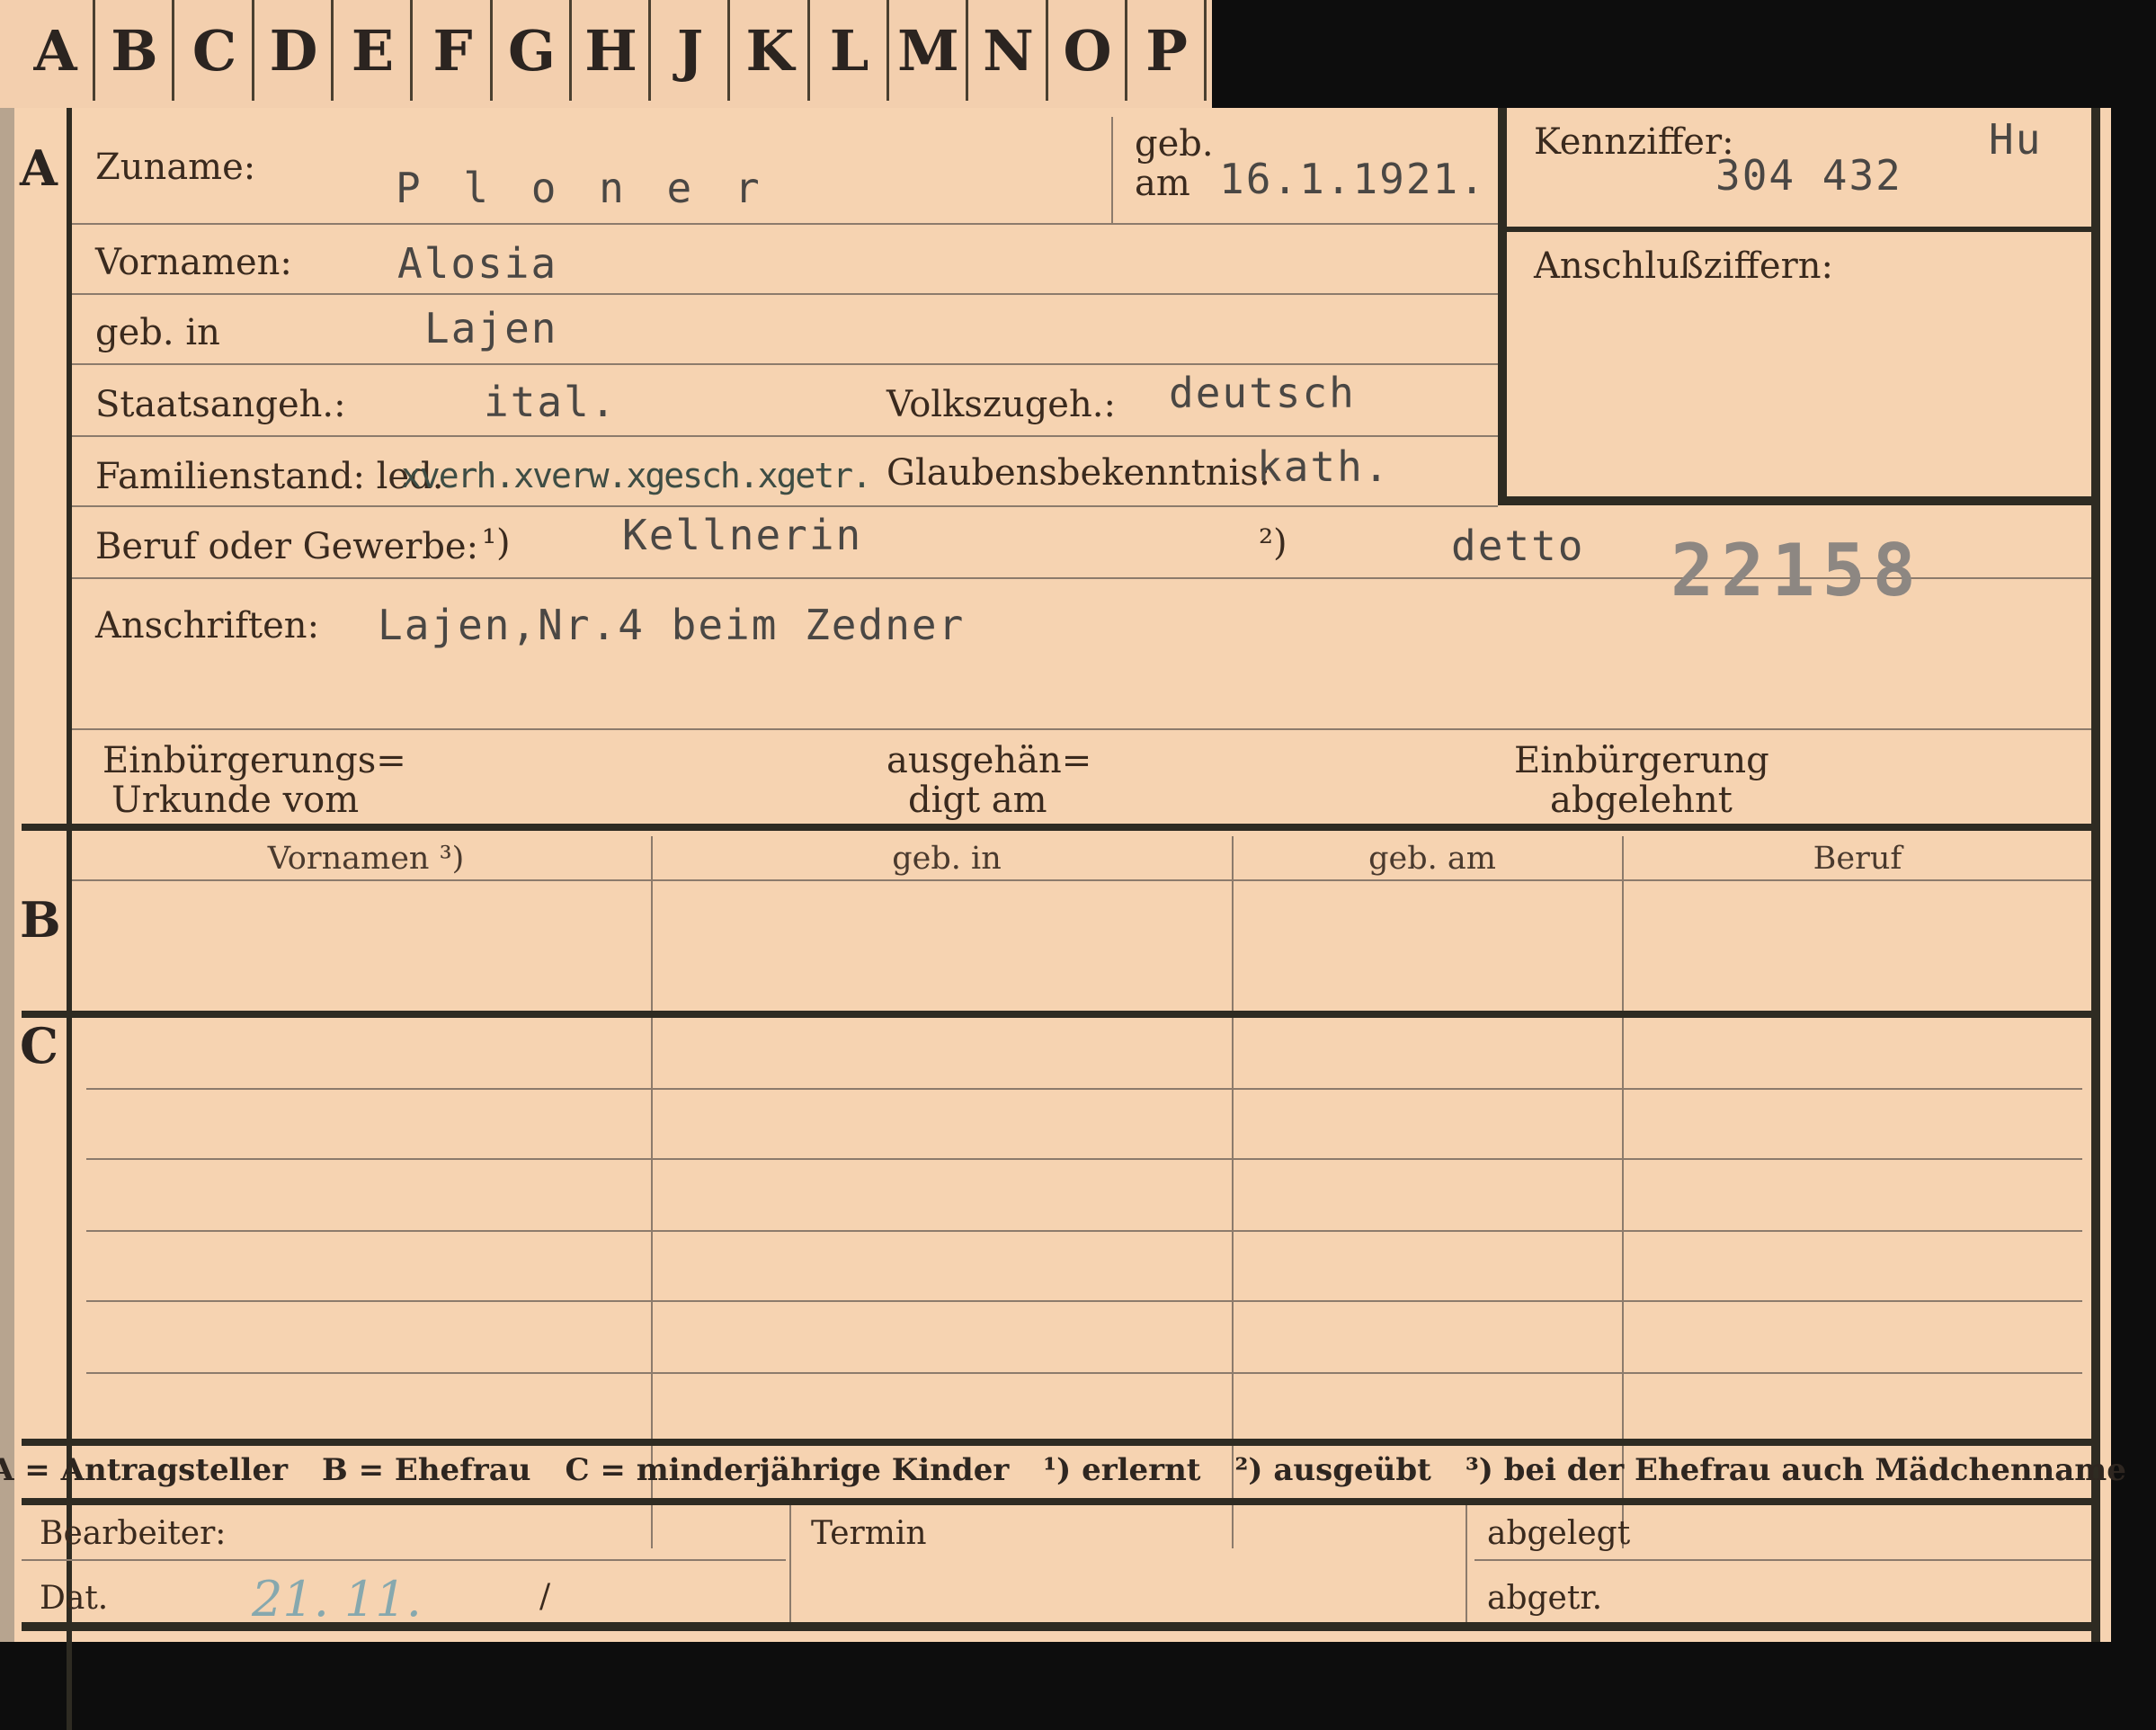  What do you see at coordinates (366, 859) in the screenshot?
I see `b-header-vornamen: Vornamen ³)` at bounding box center [366, 859].